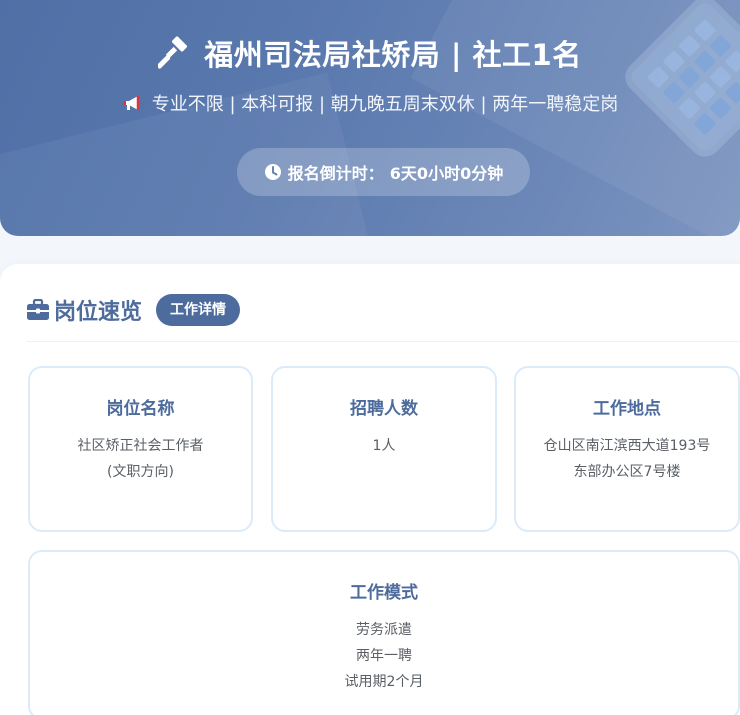  Describe the element at coordinates (384, 593) in the screenshot. I see `card-title: 工作模式` at that location.